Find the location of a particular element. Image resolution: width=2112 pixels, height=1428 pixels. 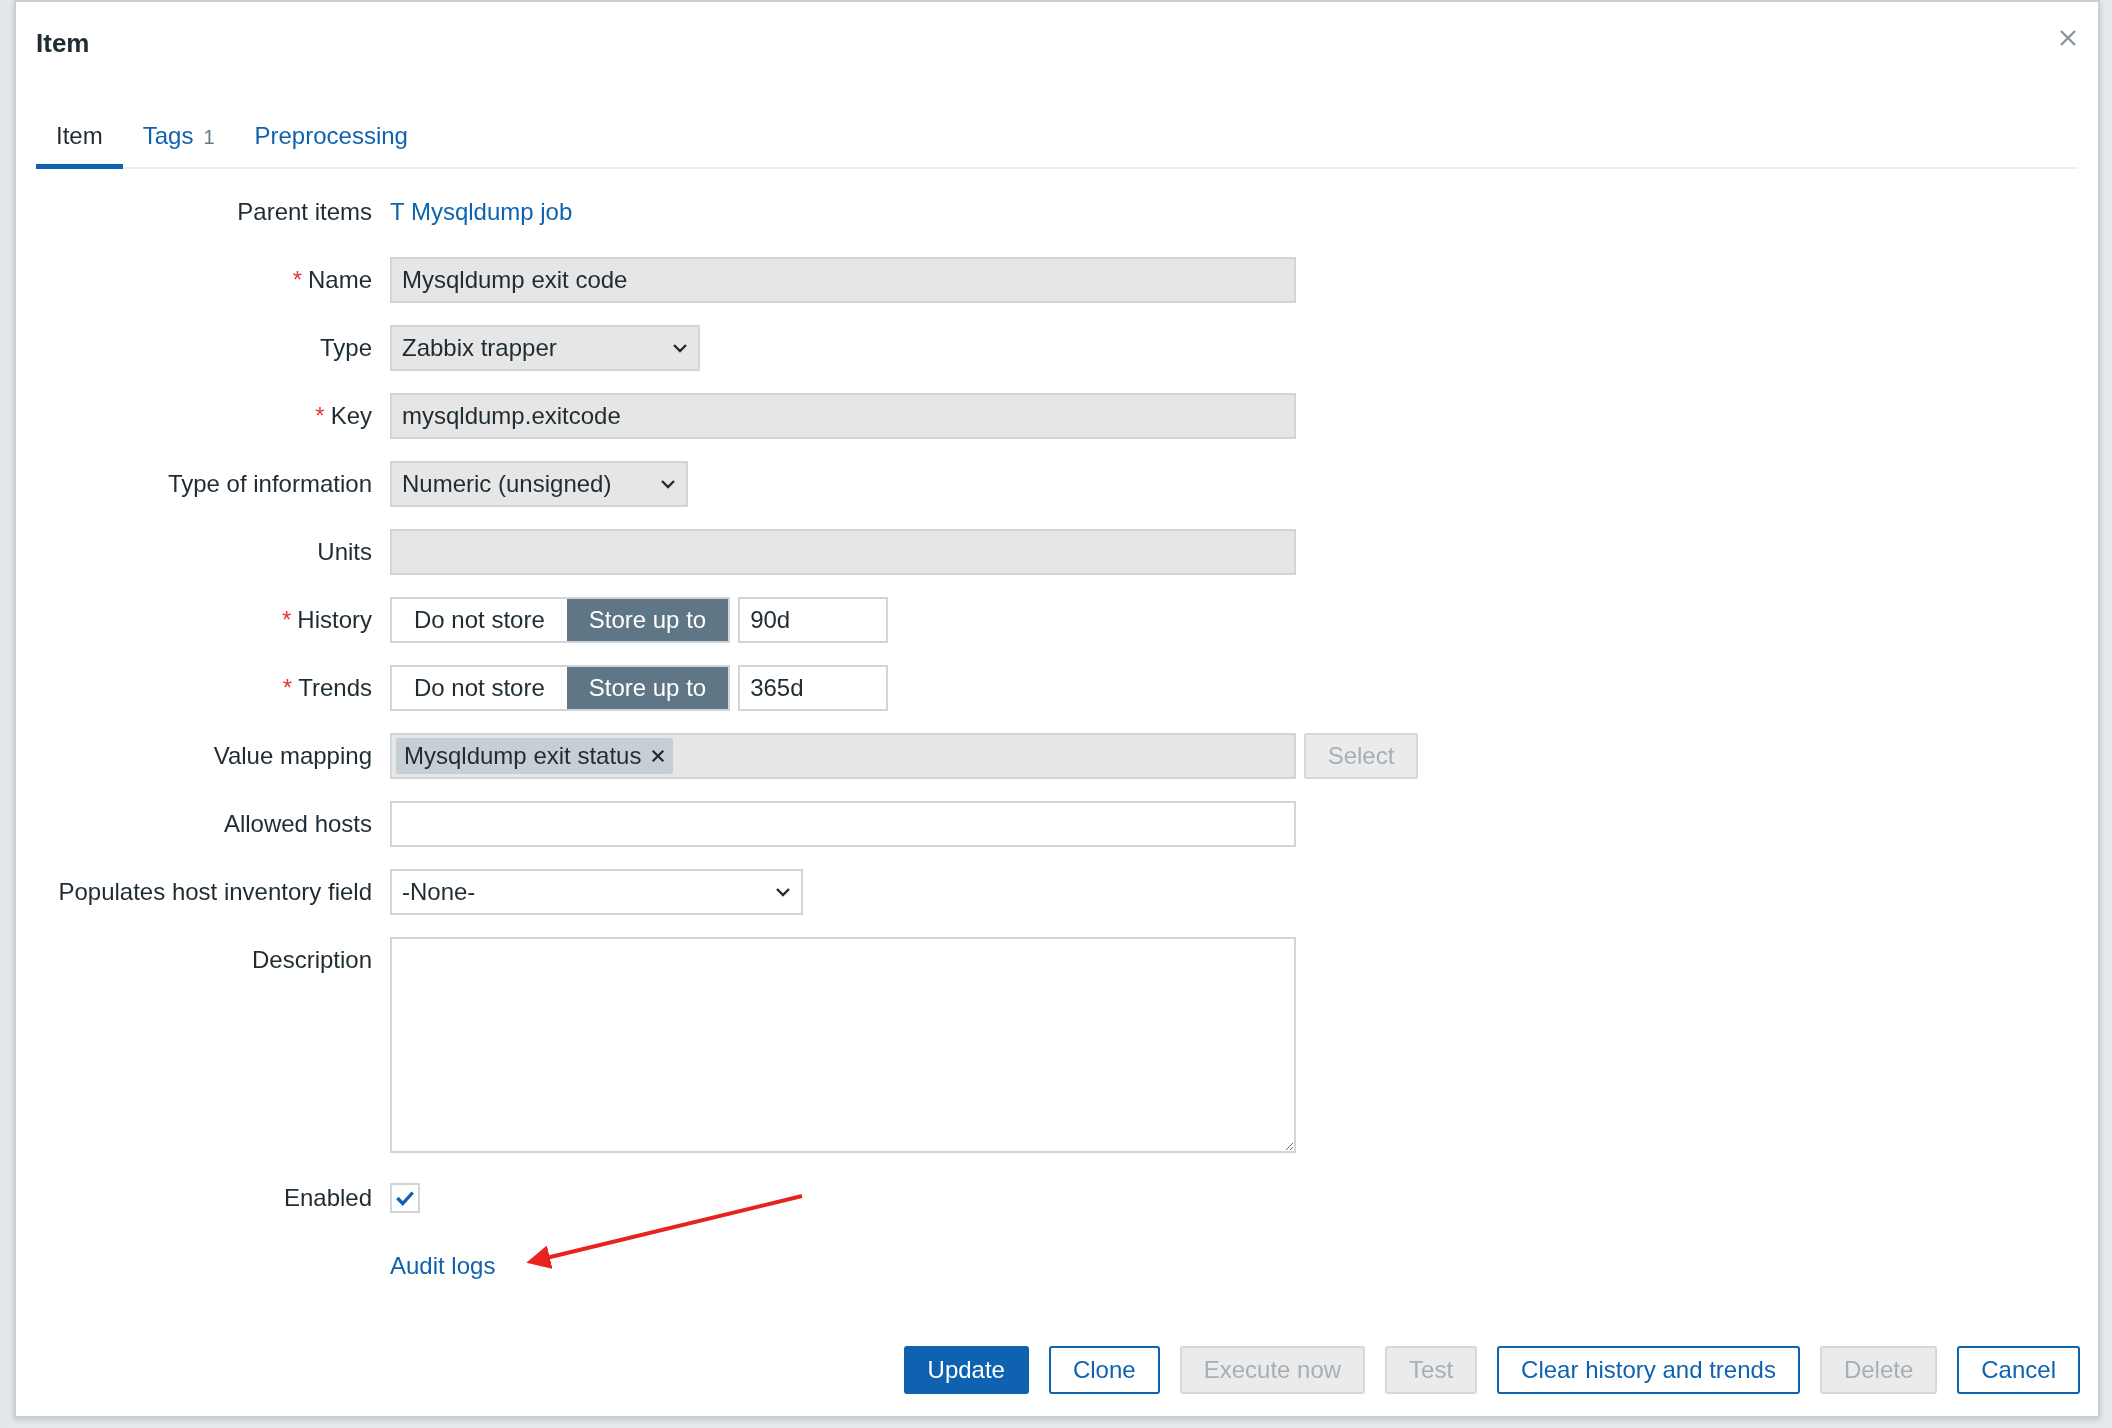

field-label: Type is located at coordinates (345, 348).